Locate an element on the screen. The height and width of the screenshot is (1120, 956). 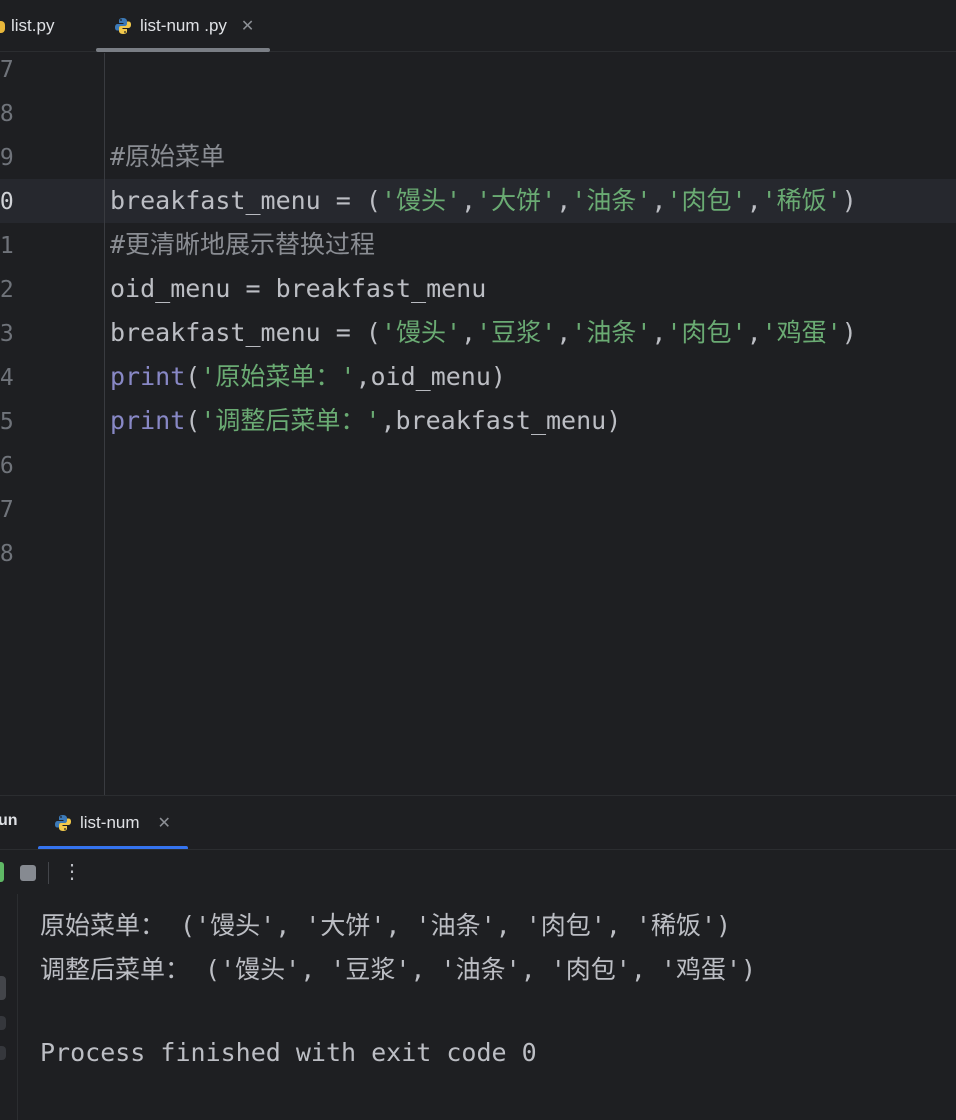
line-number: 45 is located at coordinates (7, 422).